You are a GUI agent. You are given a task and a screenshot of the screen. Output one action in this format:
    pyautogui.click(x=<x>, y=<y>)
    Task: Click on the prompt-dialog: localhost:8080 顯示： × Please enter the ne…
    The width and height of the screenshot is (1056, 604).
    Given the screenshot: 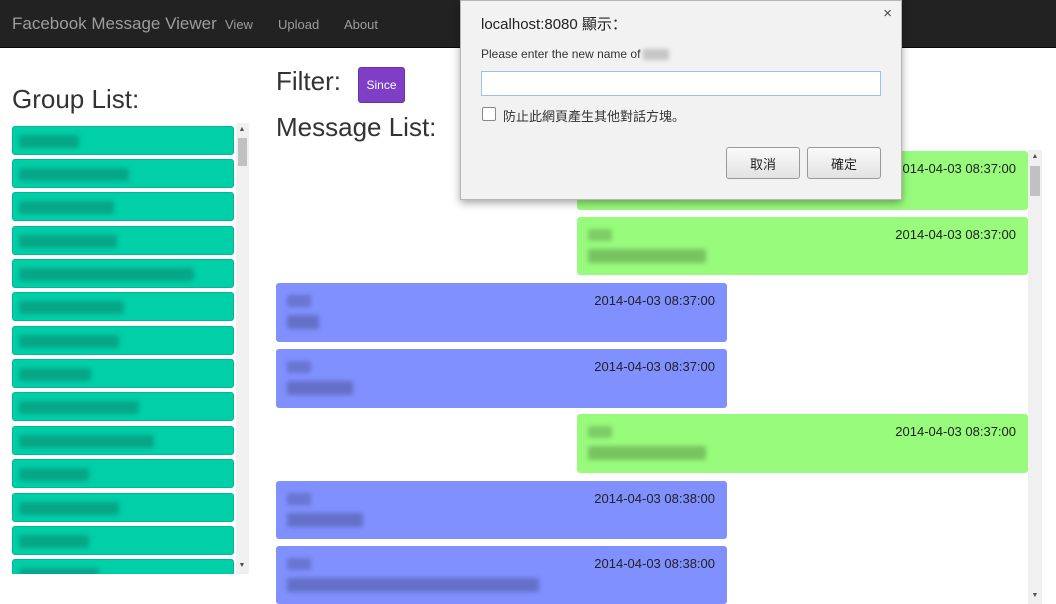 What is the action you would take?
    pyautogui.click(x=681, y=100)
    